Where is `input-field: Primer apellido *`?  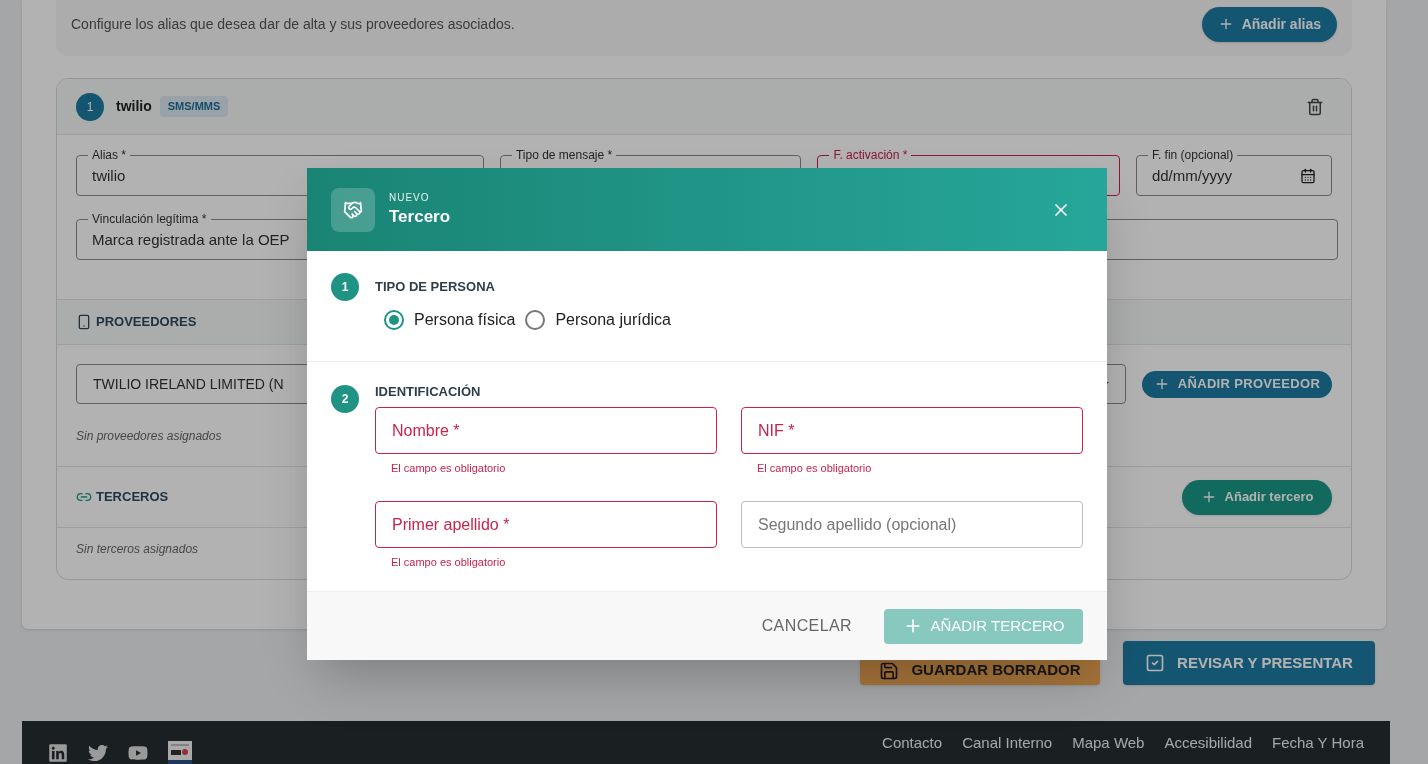
input-field: Primer apellido * is located at coordinates (546, 524).